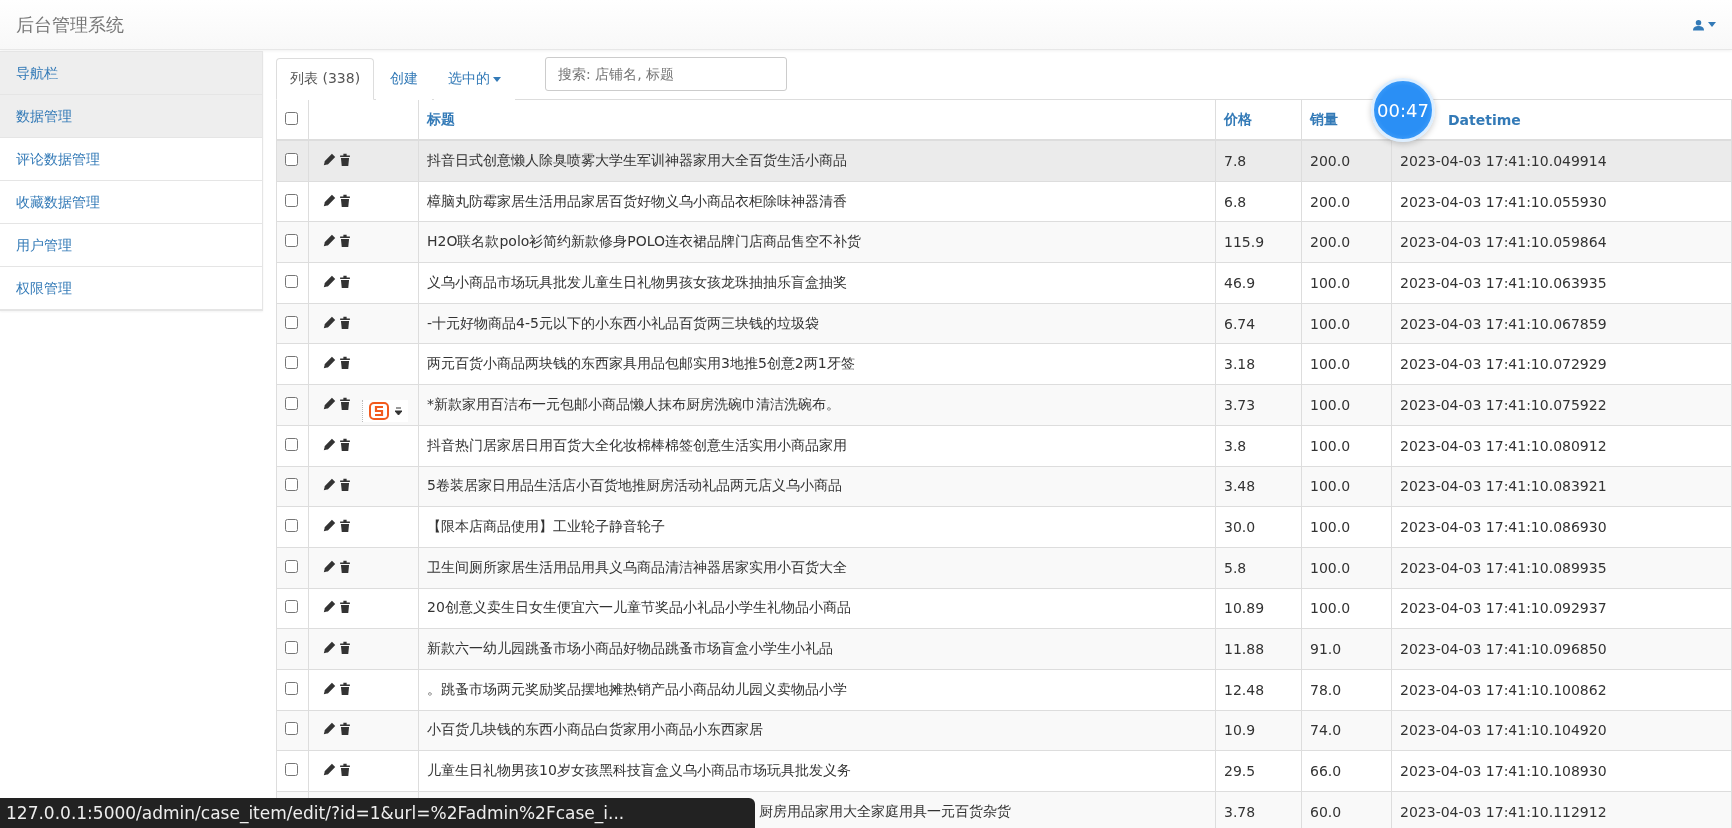  Describe the element at coordinates (1240, 404) in the screenshot. I see `table-cell: 3.73` at that location.